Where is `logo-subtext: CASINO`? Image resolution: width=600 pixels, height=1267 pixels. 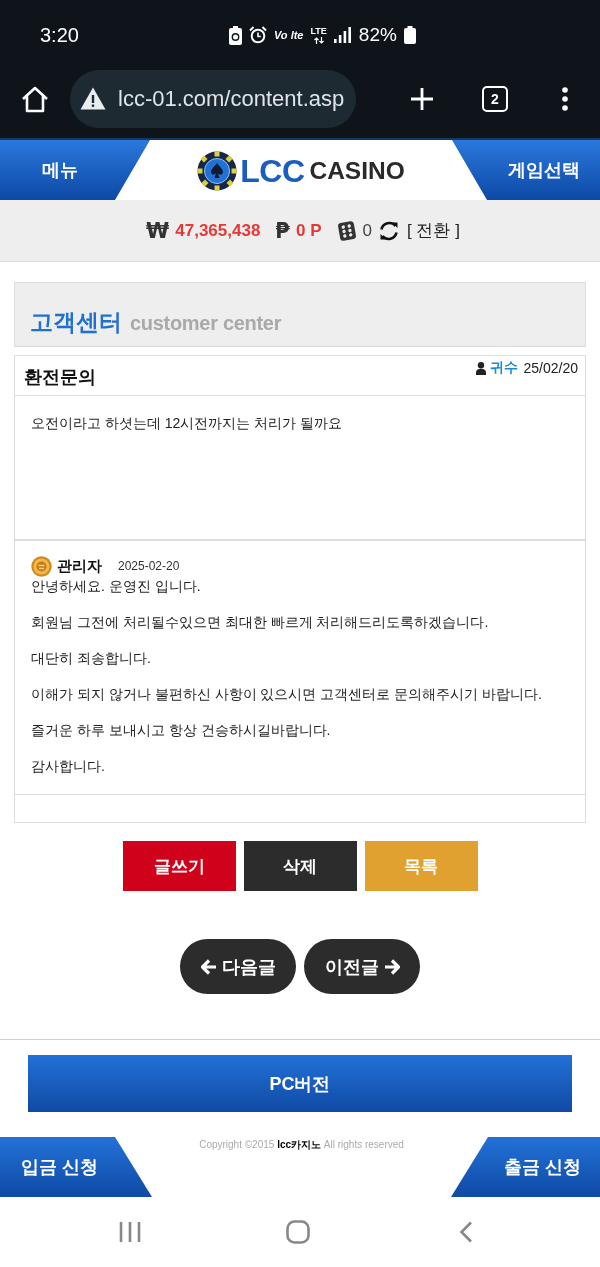 logo-subtext: CASINO is located at coordinates (357, 171).